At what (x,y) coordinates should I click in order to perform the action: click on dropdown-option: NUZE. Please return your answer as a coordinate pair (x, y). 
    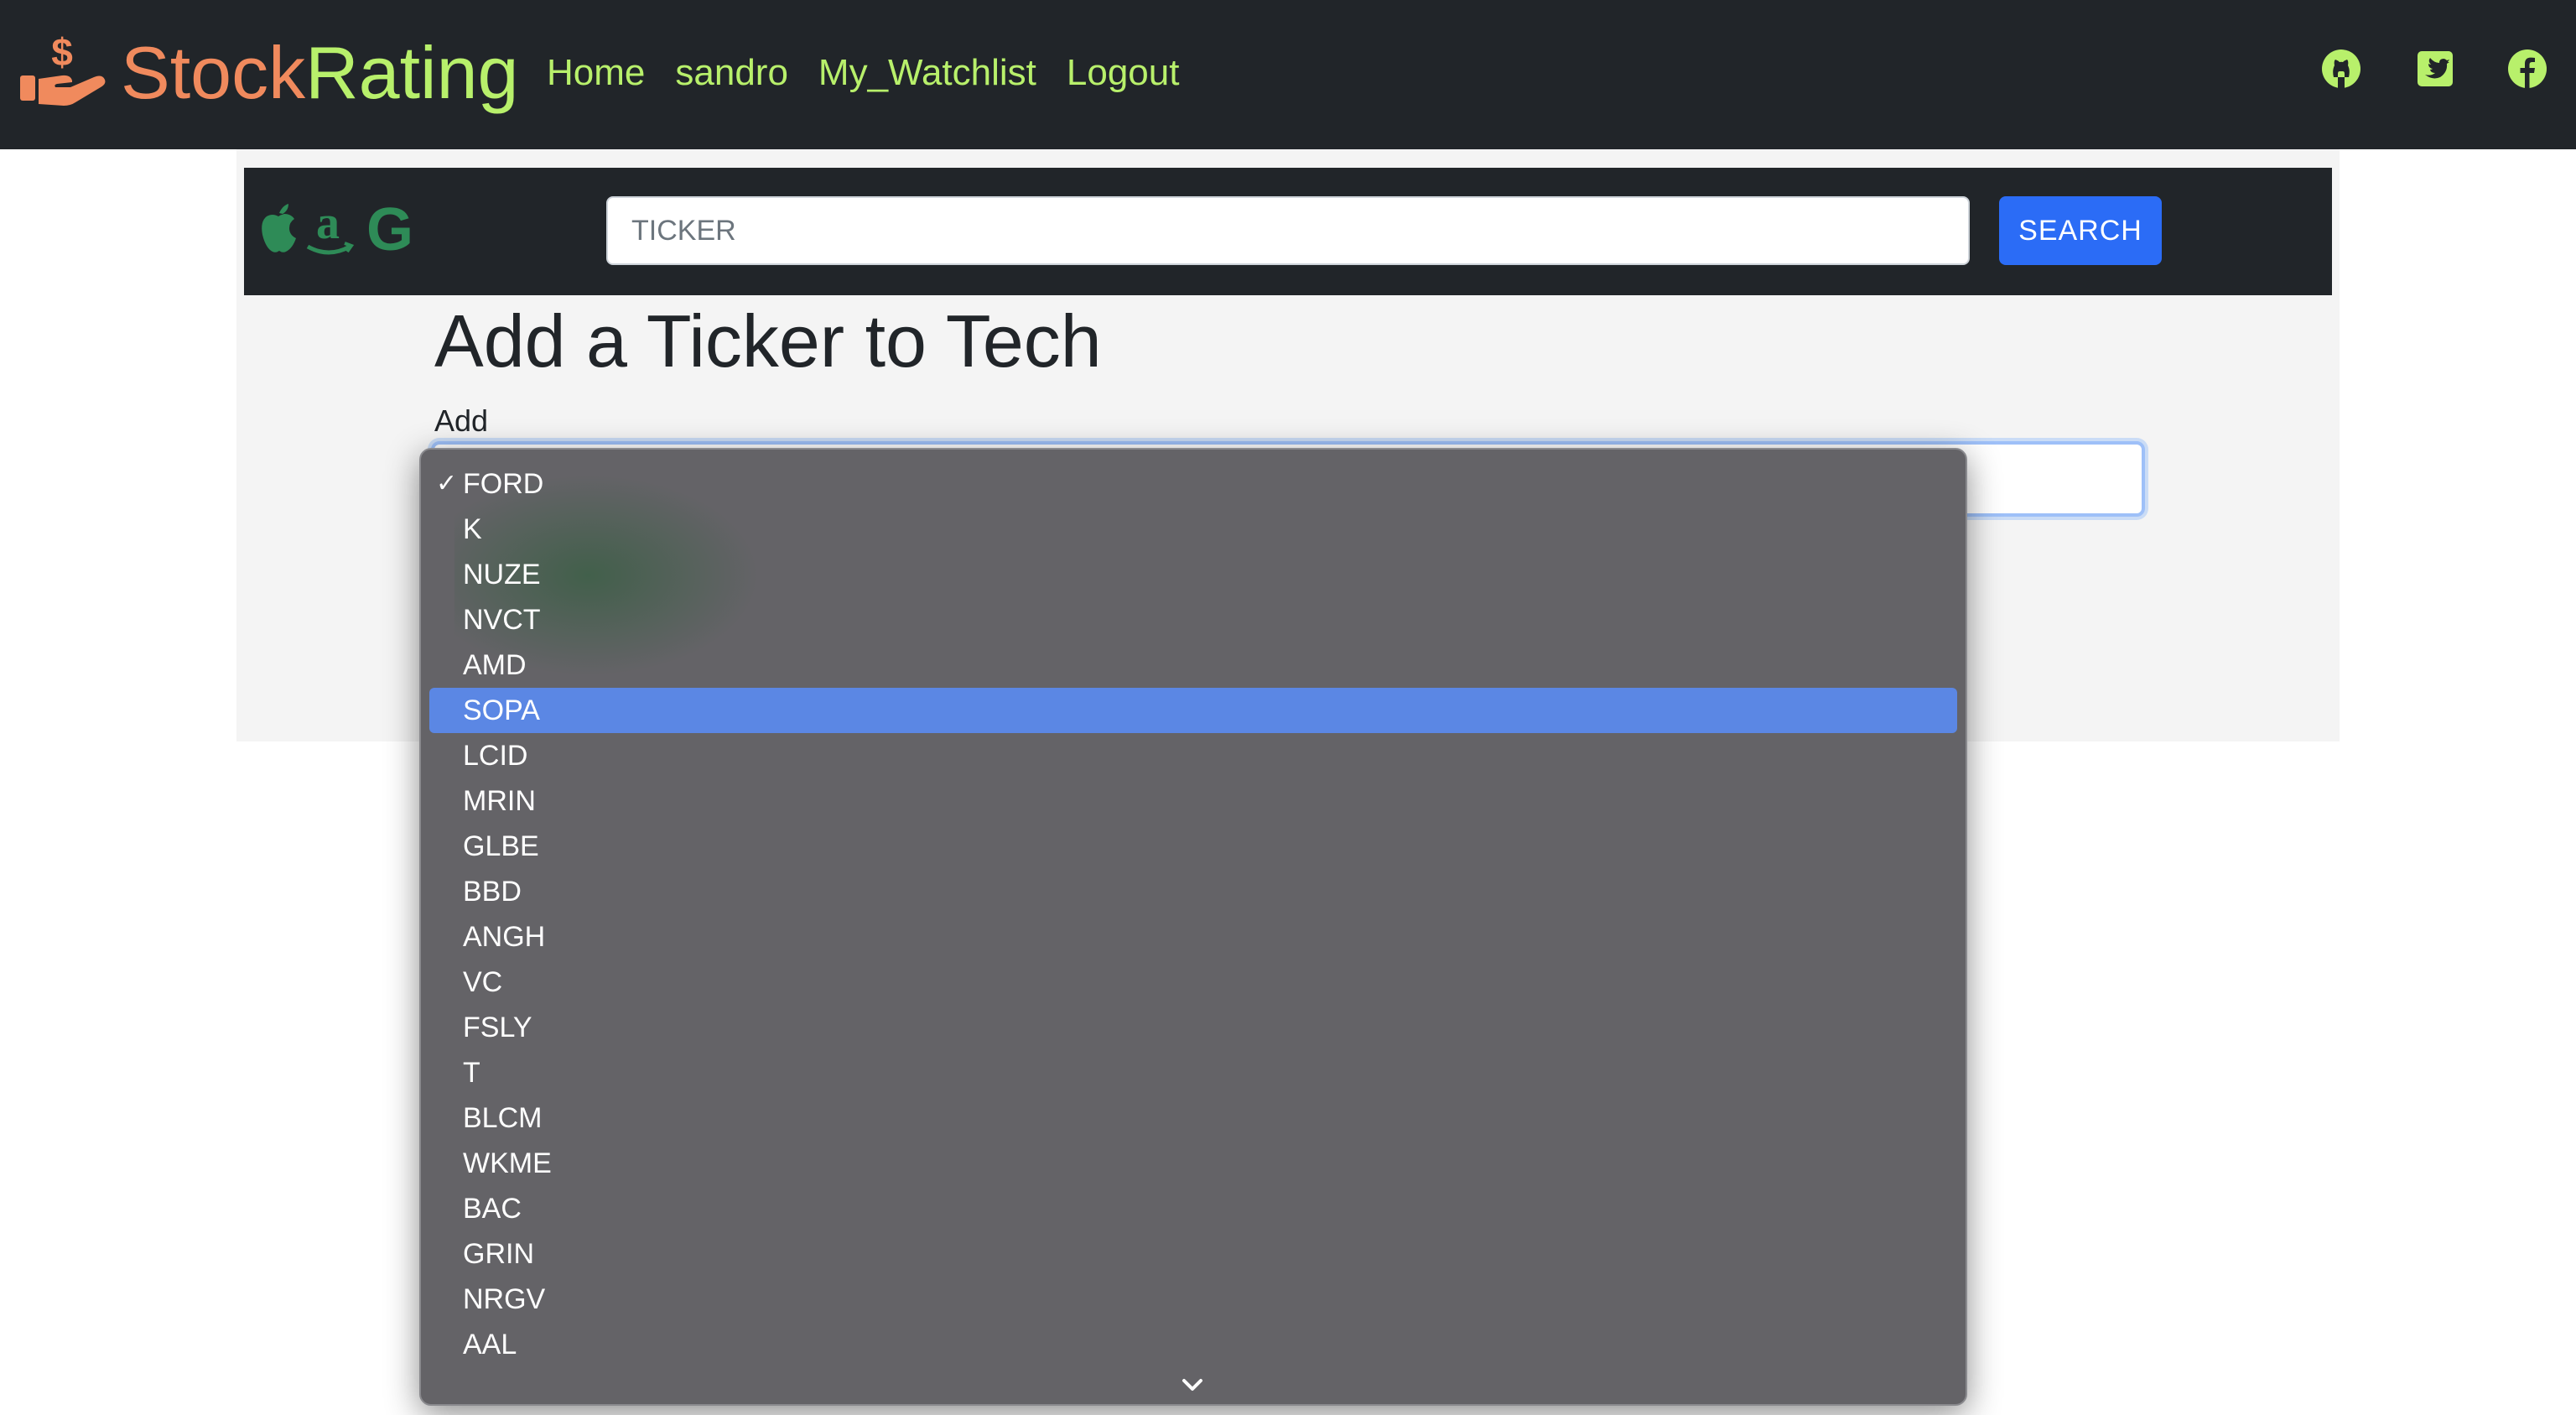
    Looking at the image, I should click on (1193, 574).